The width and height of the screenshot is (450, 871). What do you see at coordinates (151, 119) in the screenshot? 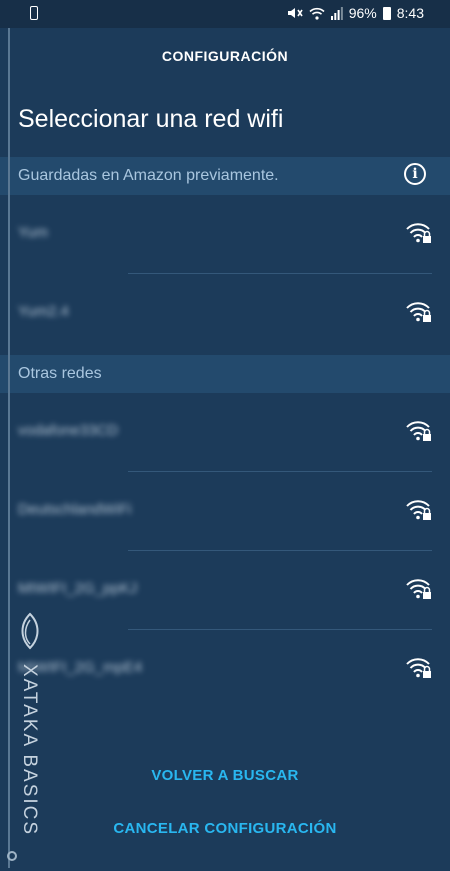
I see `page-title: Seleccionar una red wifi` at bounding box center [151, 119].